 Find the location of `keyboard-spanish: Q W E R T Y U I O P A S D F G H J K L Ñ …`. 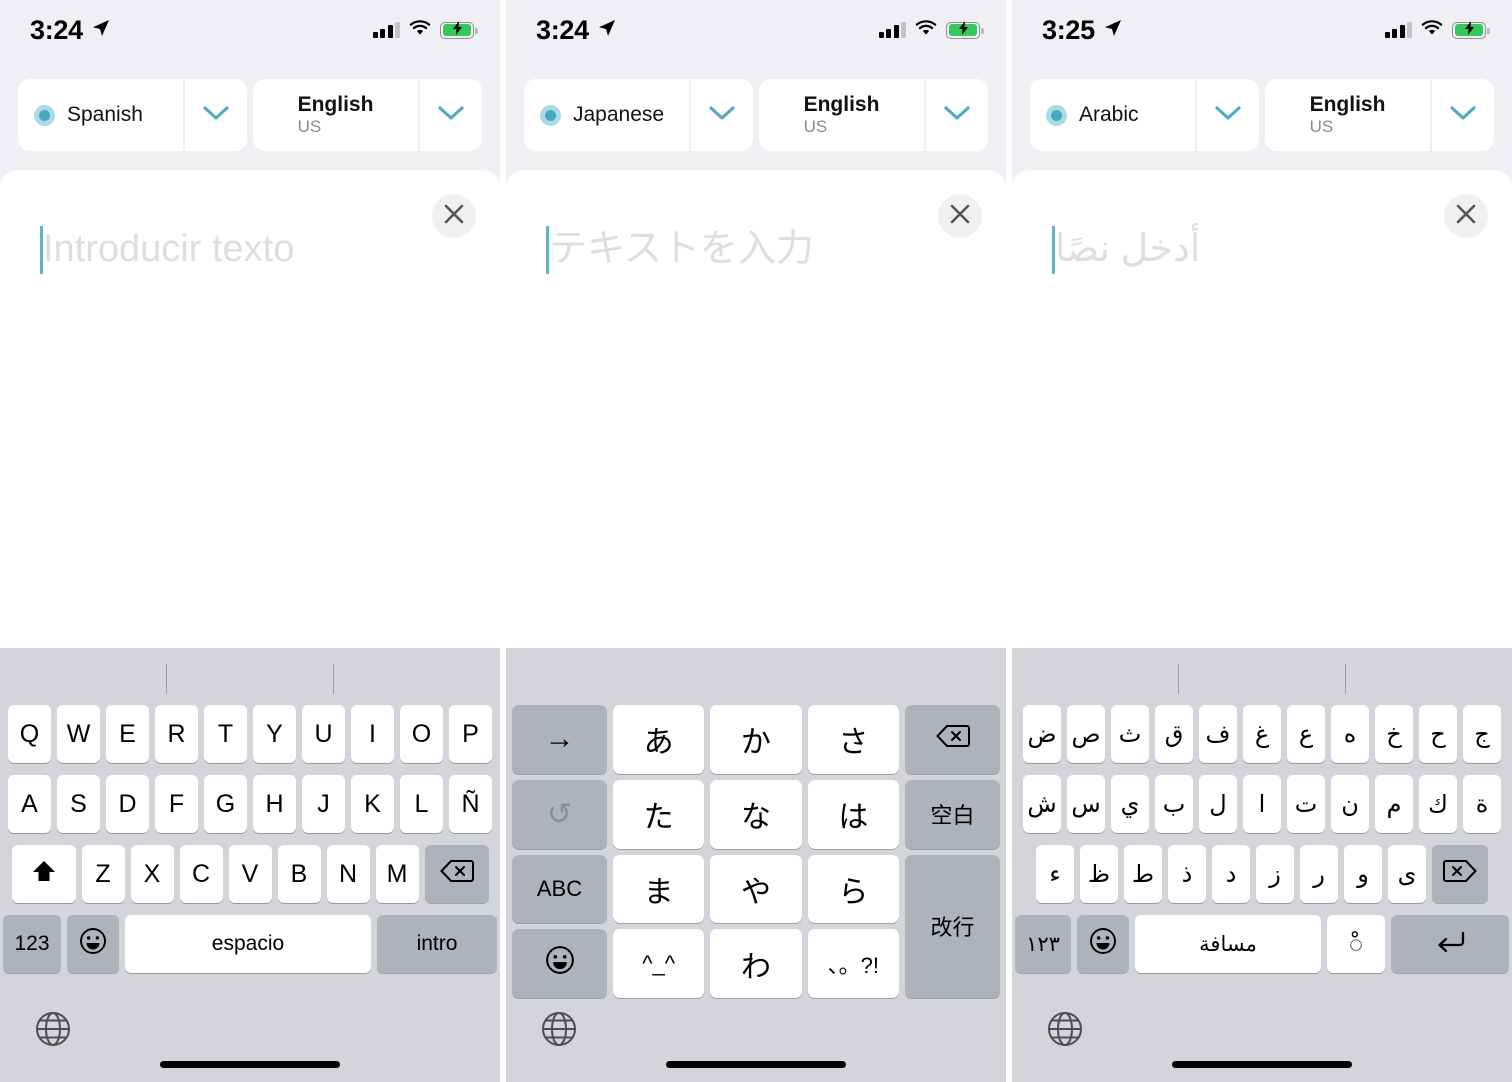

keyboard-spanish: Q W E R T Y U I O P A S D F G H J K L Ñ … is located at coordinates (250, 865).